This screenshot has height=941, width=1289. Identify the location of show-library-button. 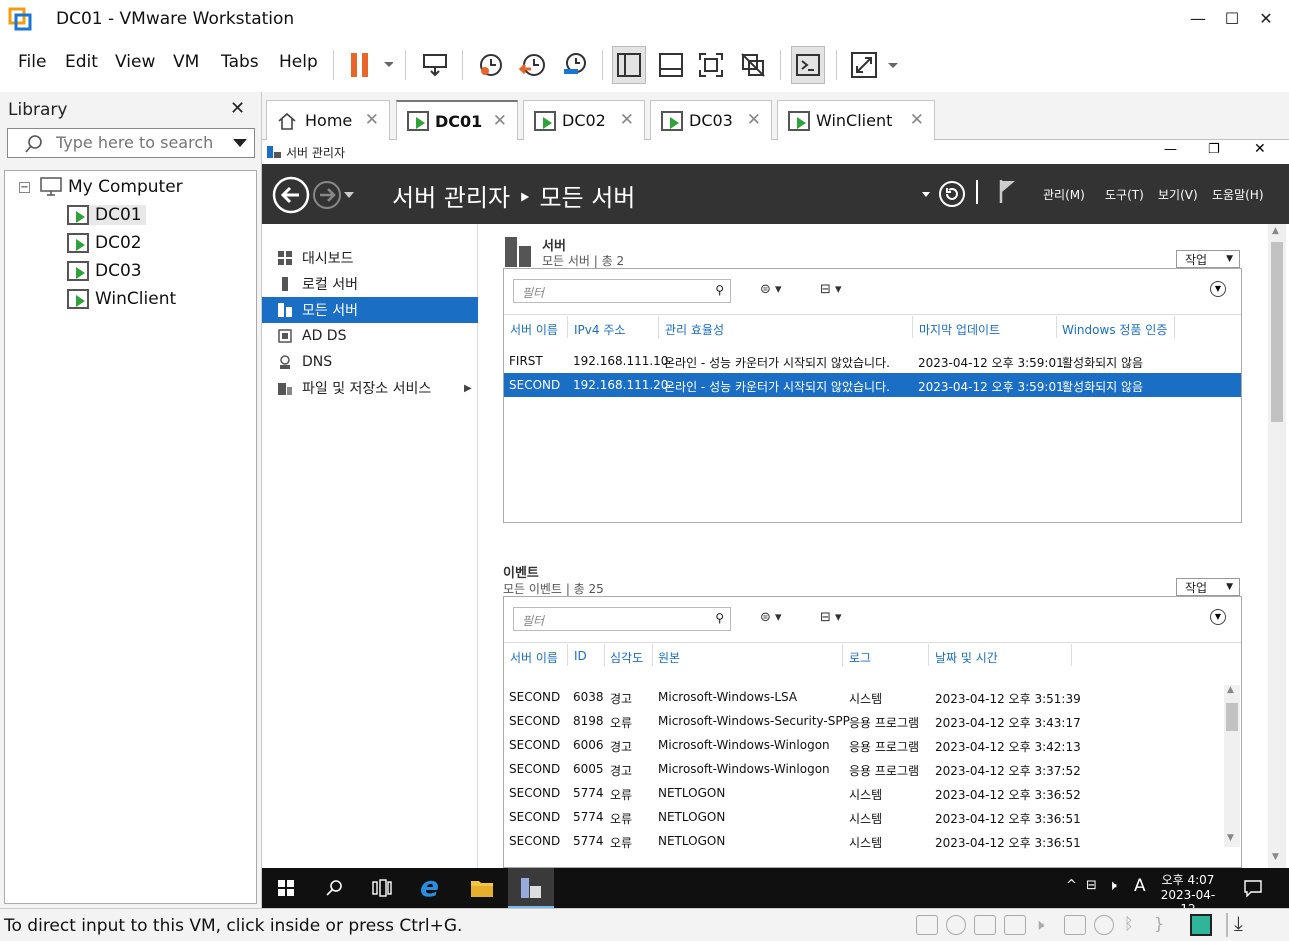
(629, 65).